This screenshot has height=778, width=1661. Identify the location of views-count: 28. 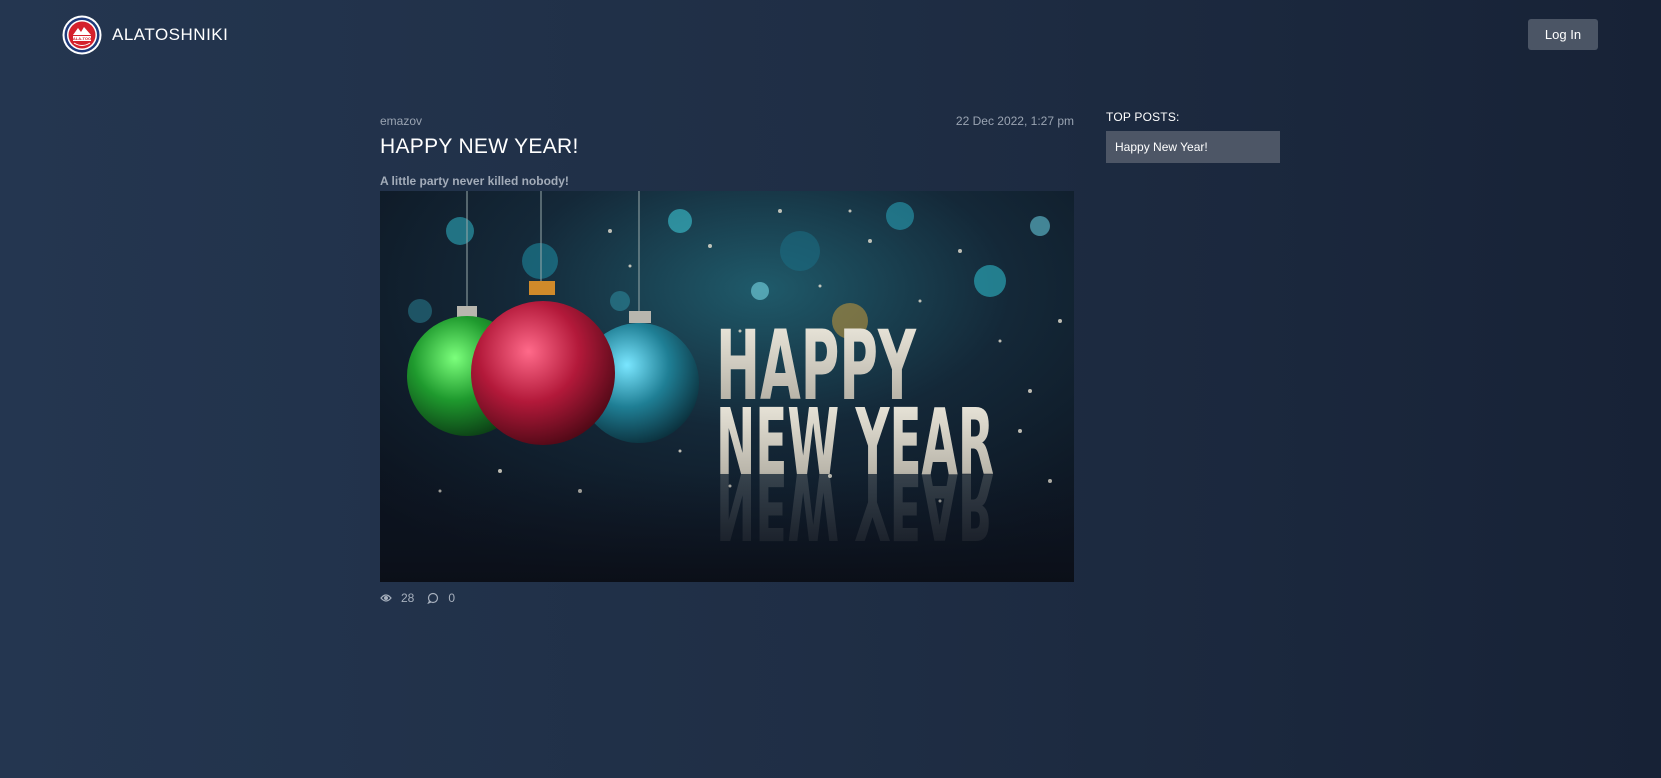
(408, 598).